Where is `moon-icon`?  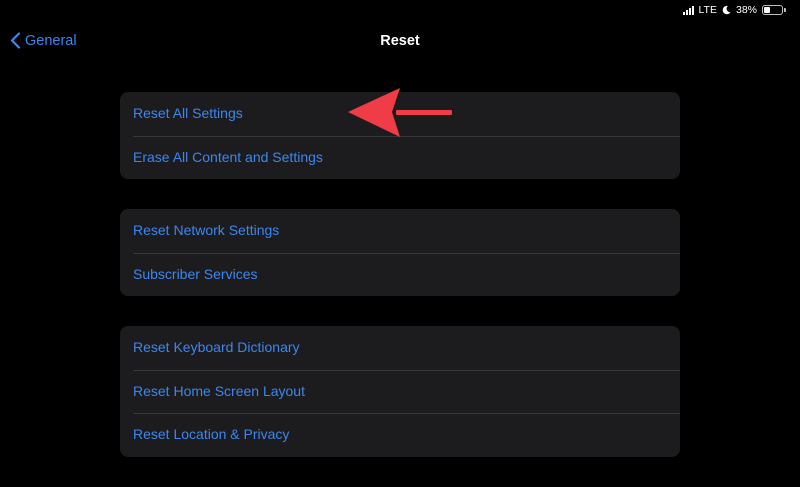
moon-icon is located at coordinates (726, 10).